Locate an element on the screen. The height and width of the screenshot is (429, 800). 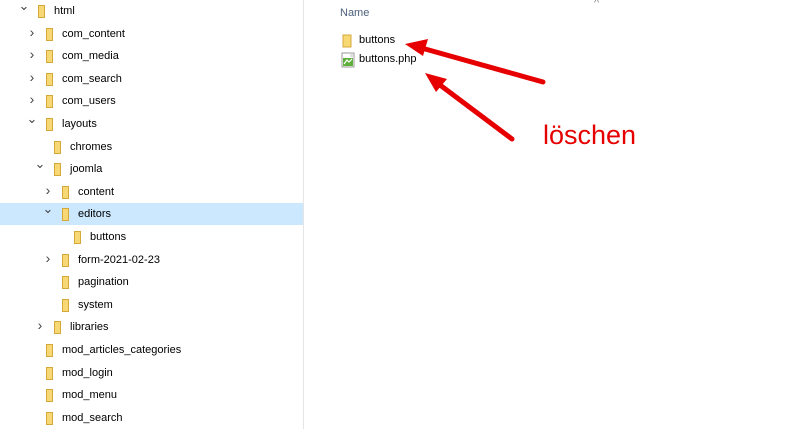
tree-item-label: joomla is located at coordinates (86, 169).